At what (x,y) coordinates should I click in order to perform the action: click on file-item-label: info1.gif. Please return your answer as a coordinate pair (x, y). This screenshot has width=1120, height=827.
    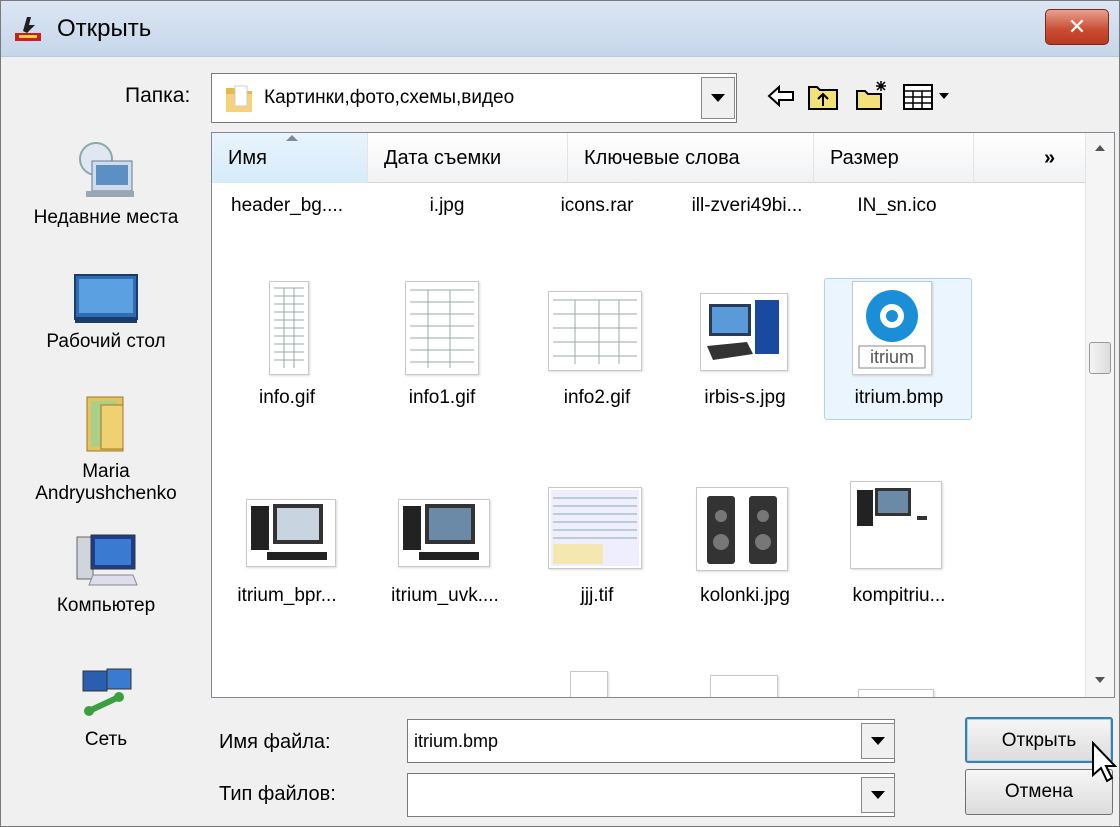
    Looking at the image, I should click on (442, 398).